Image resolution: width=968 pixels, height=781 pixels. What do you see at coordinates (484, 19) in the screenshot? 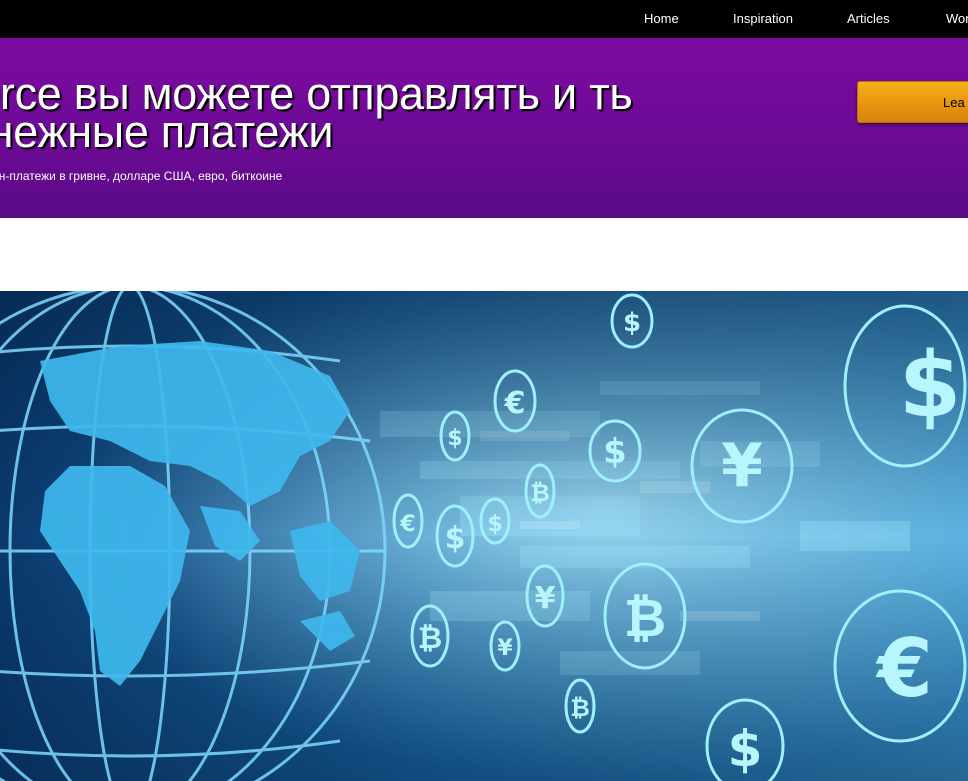
I see `top-navigation: Home Inspiration Articles Wor` at bounding box center [484, 19].